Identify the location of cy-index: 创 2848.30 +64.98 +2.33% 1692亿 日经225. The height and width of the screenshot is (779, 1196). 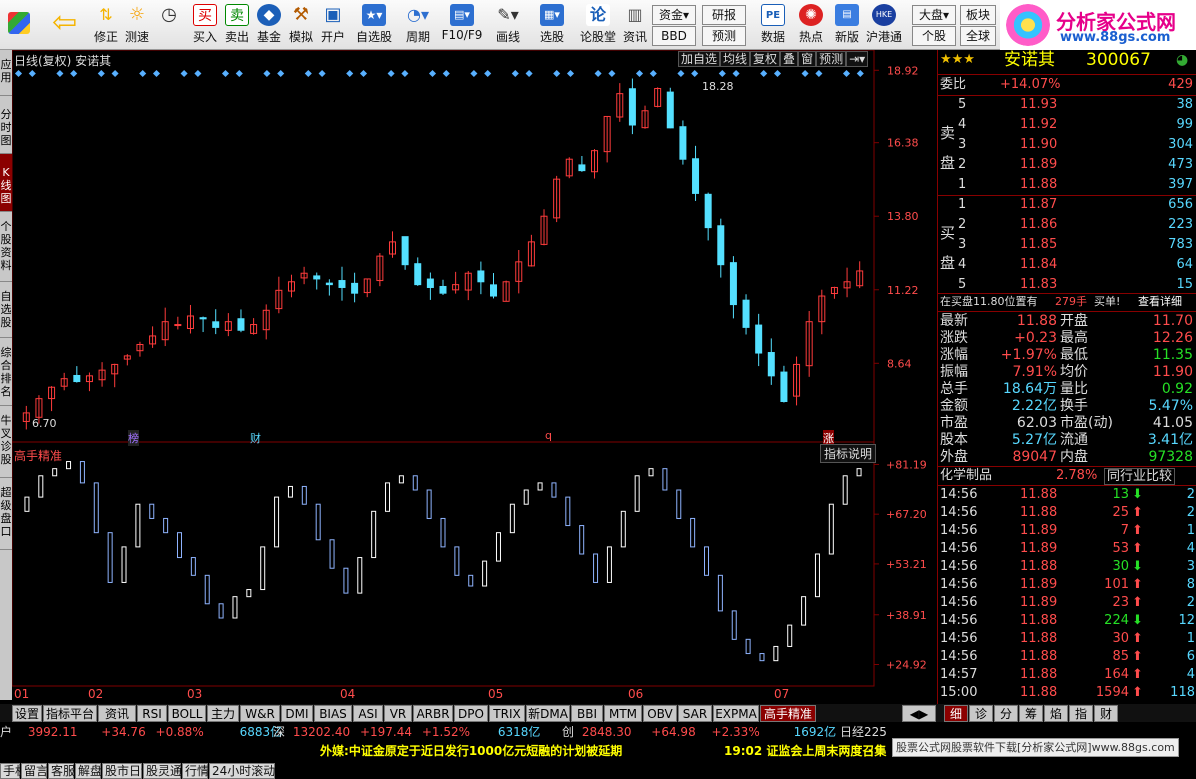
(724, 732).